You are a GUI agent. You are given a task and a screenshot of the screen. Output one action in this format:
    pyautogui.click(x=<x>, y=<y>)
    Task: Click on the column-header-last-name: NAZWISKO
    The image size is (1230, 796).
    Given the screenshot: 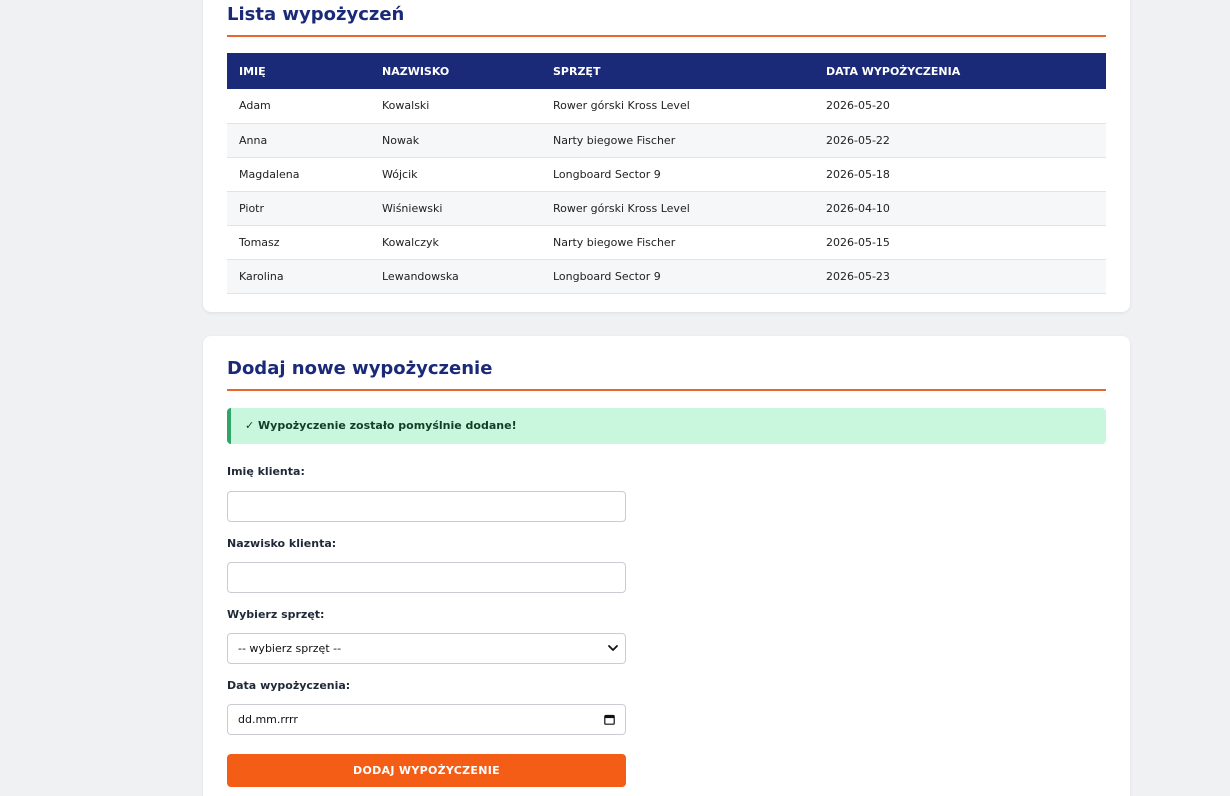 What is the action you would take?
    pyautogui.click(x=416, y=71)
    